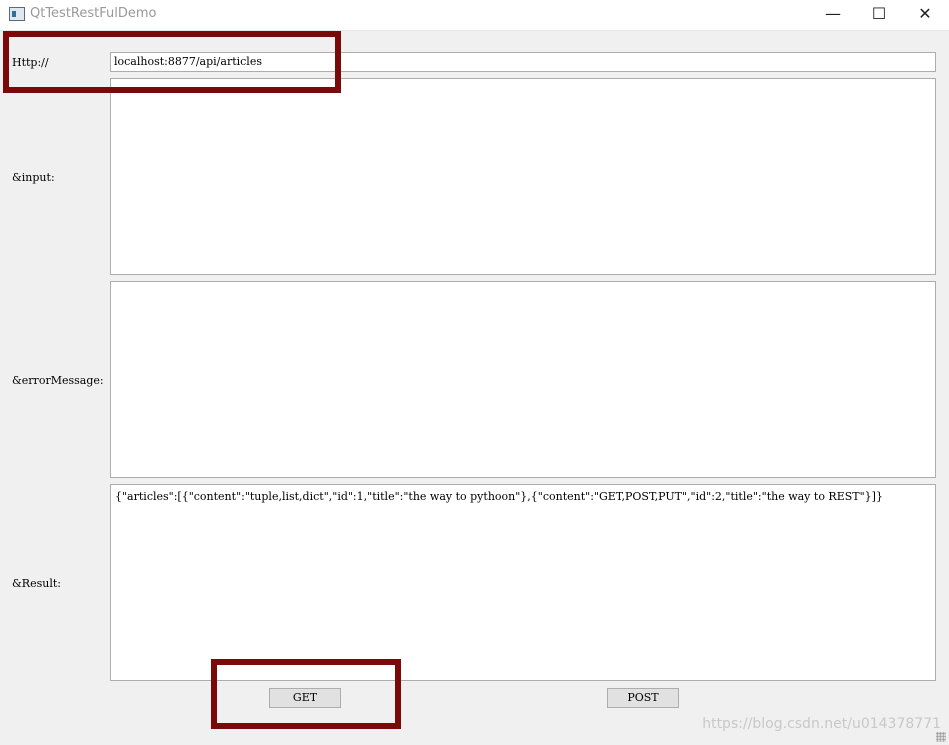  Describe the element at coordinates (58, 380) in the screenshot. I see `error-message-label: &errorMessage:` at that location.